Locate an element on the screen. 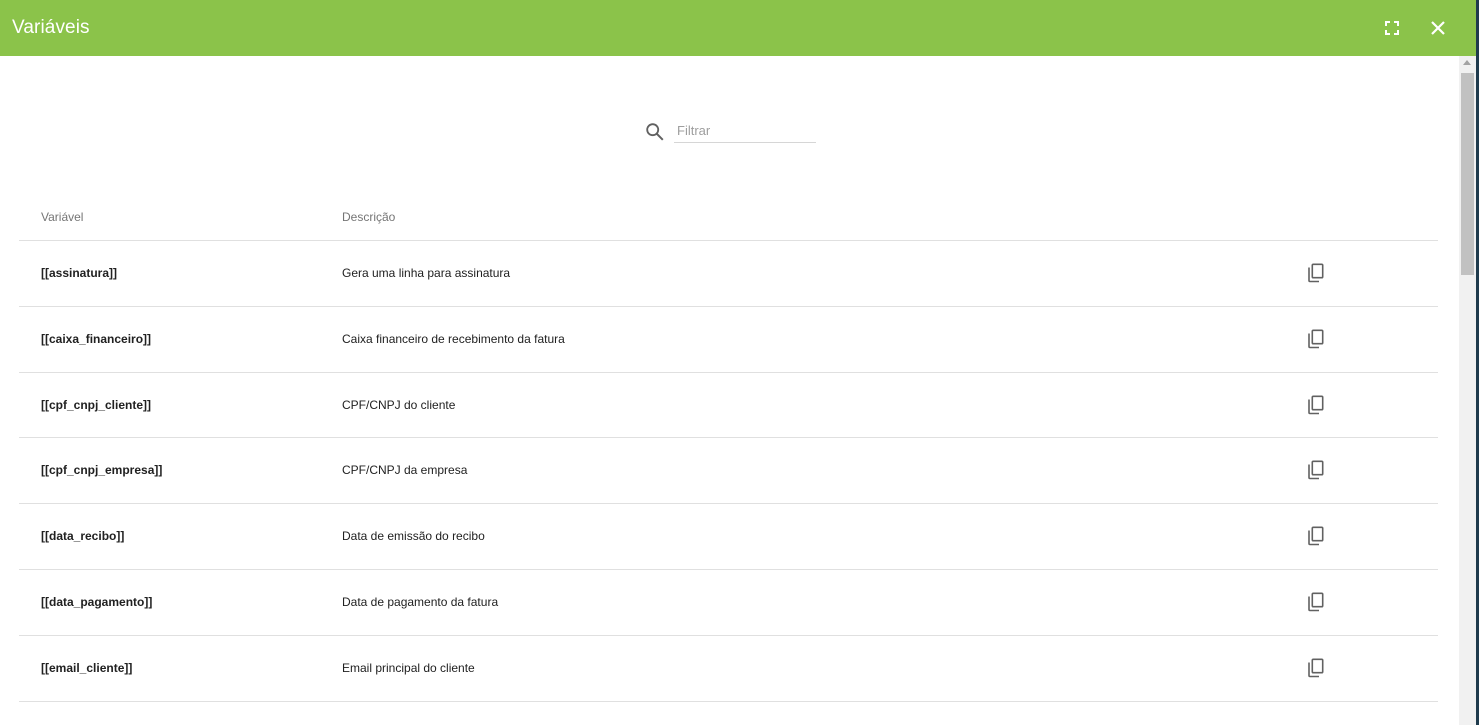 This screenshot has height=725, width=1479. variable-name: [[data_pagamento]] is located at coordinates (97, 601).